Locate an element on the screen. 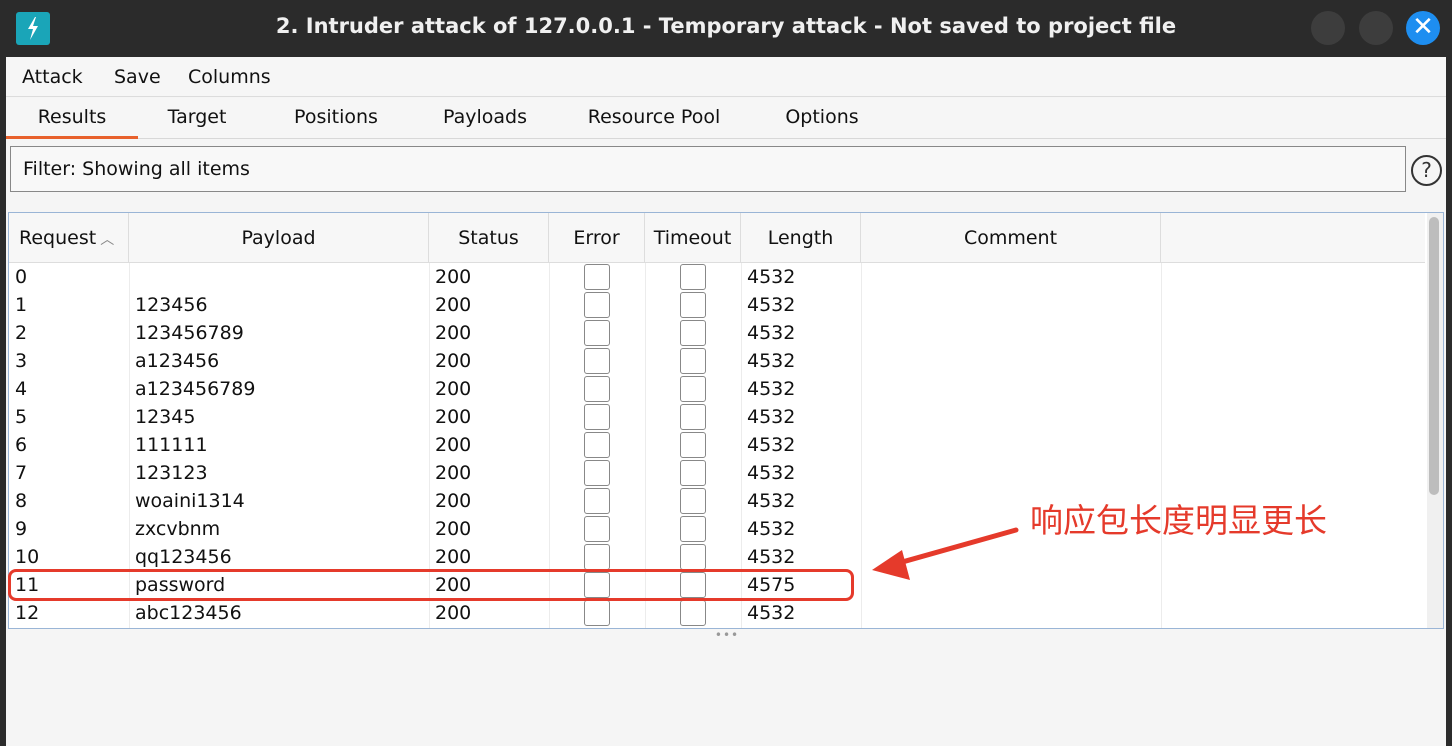 The width and height of the screenshot is (1452, 746). minimize-button is located at coordinates (1328, 28).